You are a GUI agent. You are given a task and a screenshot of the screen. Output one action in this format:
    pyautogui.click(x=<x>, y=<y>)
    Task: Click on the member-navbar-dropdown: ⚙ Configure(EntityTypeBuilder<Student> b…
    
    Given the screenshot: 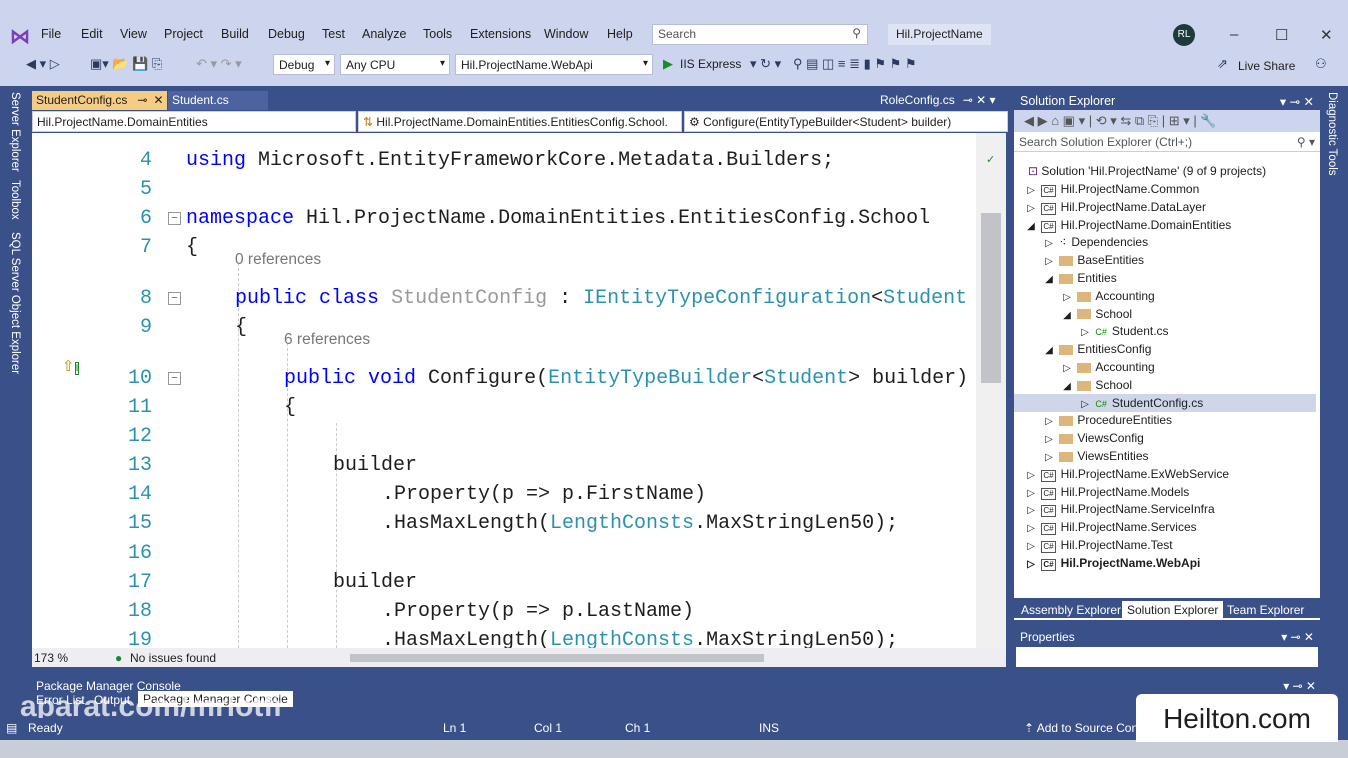 What is the action you would take?
    pyautogui.click(x=846, y=121)
    